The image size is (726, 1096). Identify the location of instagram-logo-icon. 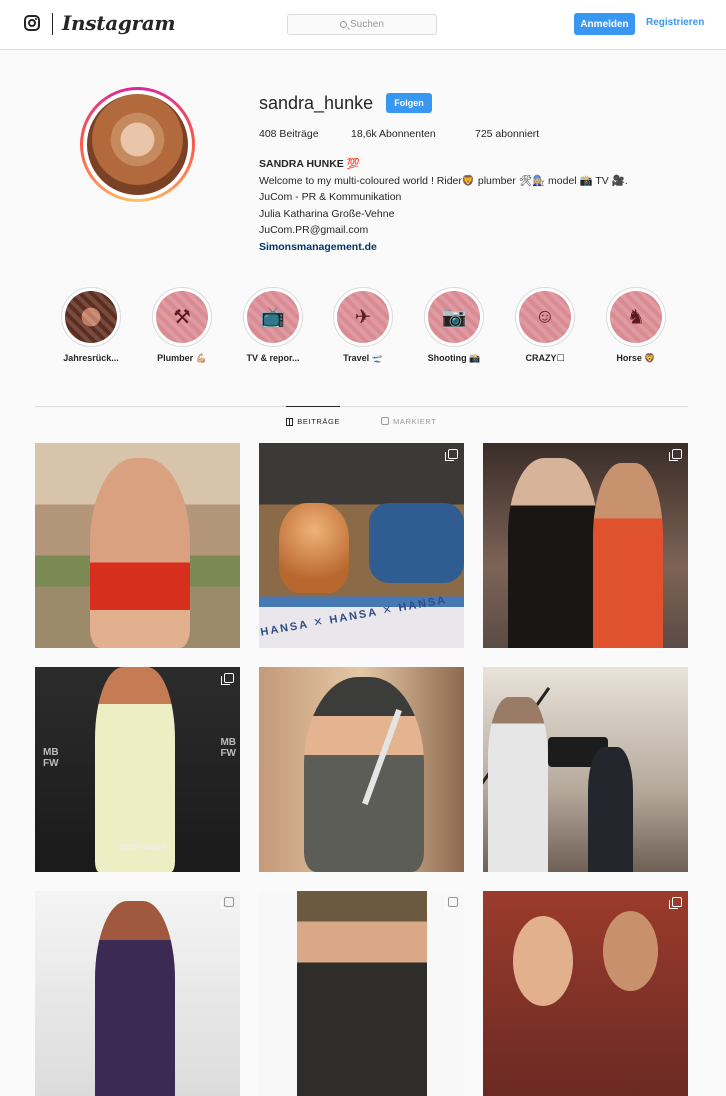
(32, 23).